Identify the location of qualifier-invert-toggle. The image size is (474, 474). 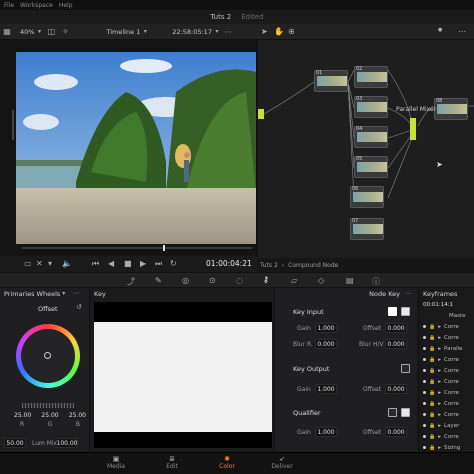
(405, 412).